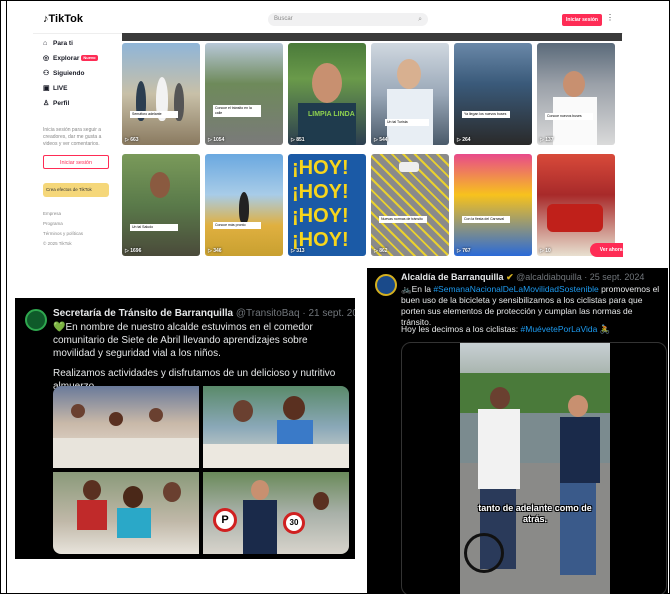 The image size is (670, 594). What do you see at coordinates (610, 17) in the screenshot?
I see `more-options-icon: ⋮` at bounding box center [610, 17].